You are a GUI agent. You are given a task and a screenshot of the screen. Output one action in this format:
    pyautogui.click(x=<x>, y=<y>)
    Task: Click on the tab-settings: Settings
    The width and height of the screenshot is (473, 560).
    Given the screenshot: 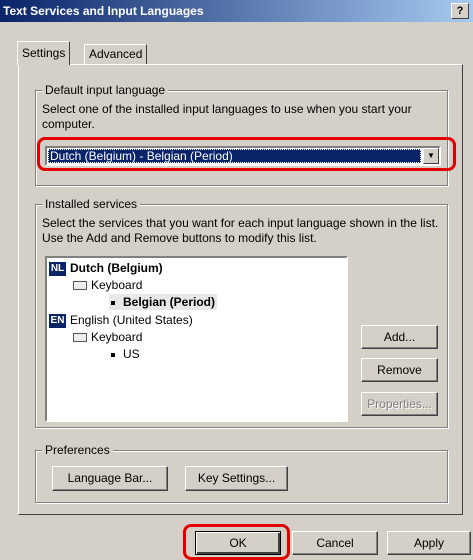 What is the action you would take?
    pyautogui.click(x=44, y=53)
    